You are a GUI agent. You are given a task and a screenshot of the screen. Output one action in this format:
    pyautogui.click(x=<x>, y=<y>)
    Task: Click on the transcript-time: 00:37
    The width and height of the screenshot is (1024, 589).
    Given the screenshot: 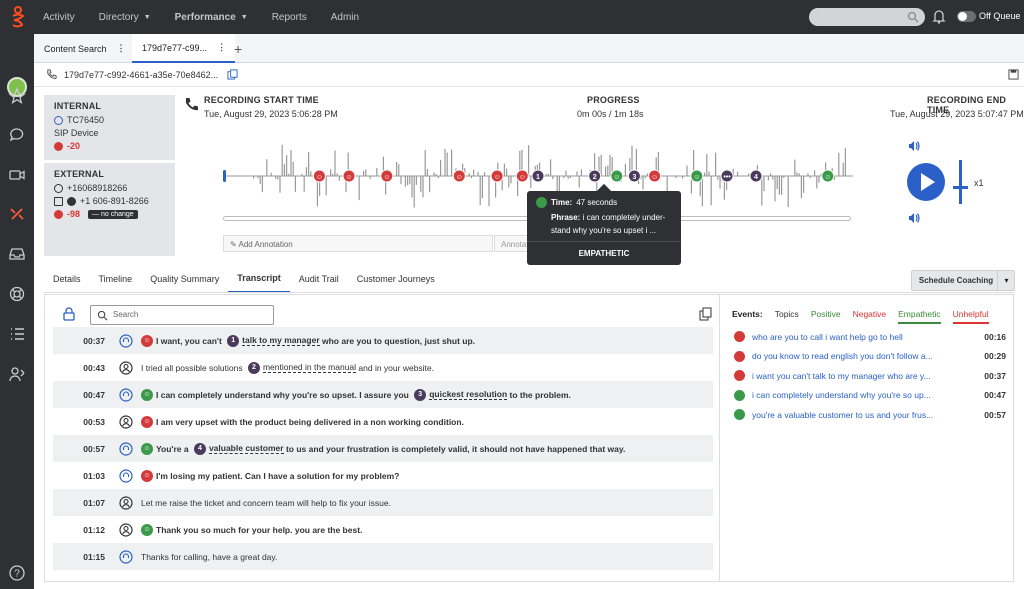 What is the action you would take?
    pyautogui.click(x=79, y=341)
    